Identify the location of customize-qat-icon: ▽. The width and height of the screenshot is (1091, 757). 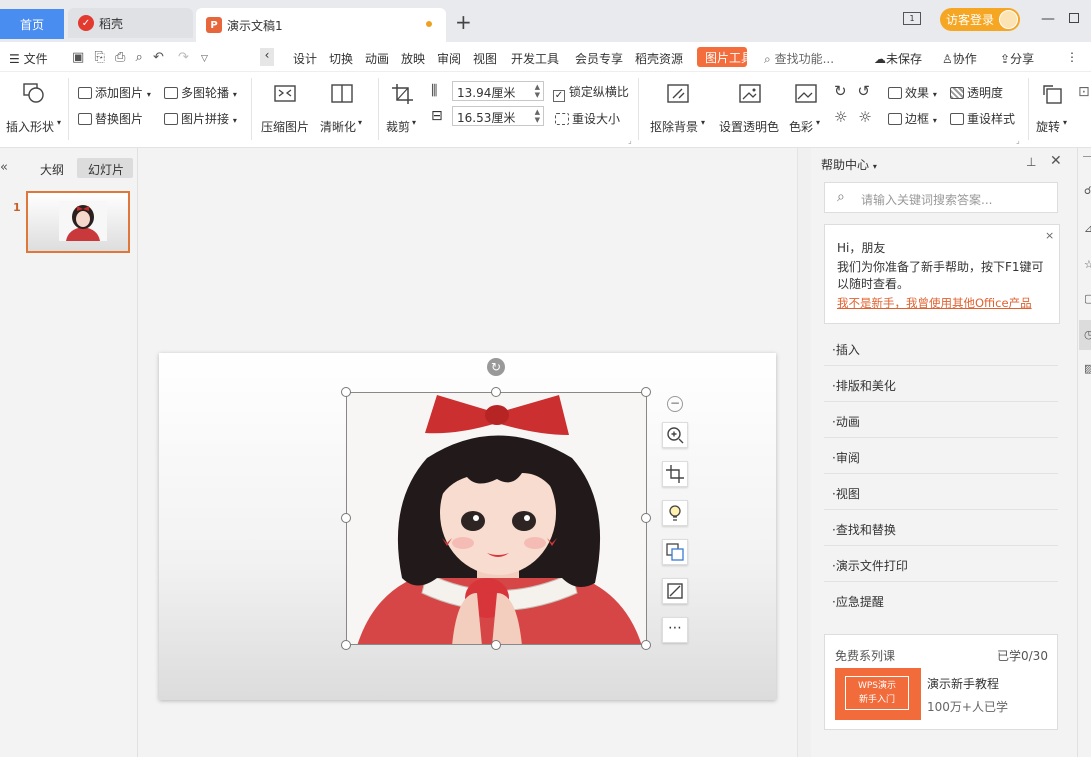
(204, 59).